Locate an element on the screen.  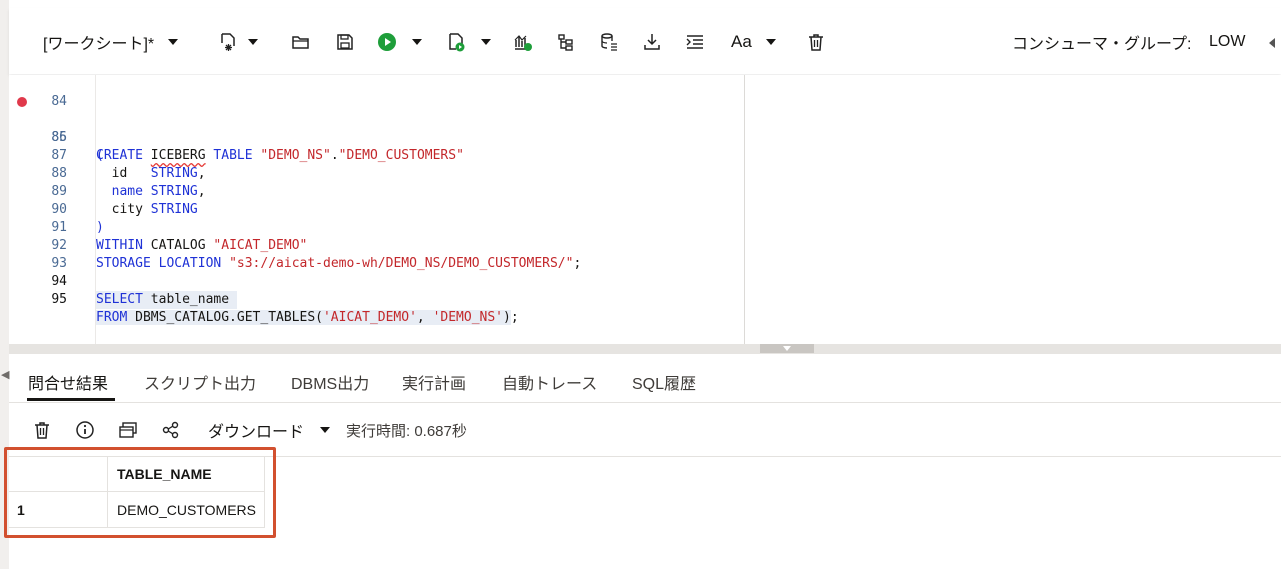
info-icon is located at coordinates (85, 430).